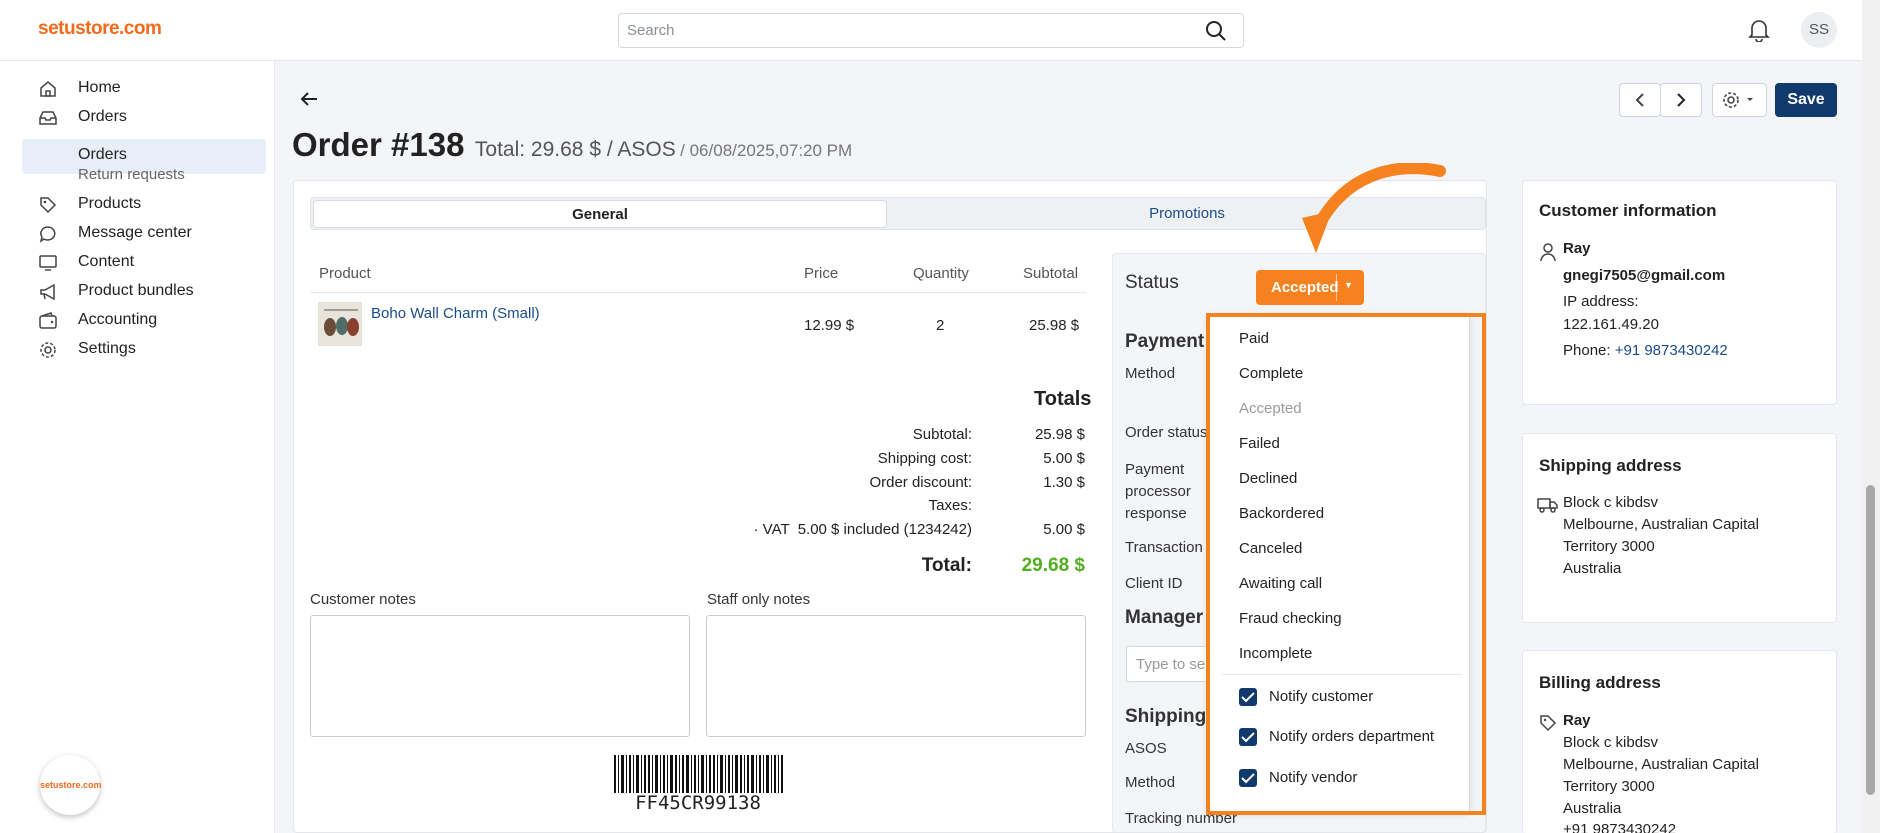 Image resolution: width=1880 pixels, height=833 pixels. Describe the element at coordinates (1152, 282) in the screenshot. I see `status-label: Status` at that location.